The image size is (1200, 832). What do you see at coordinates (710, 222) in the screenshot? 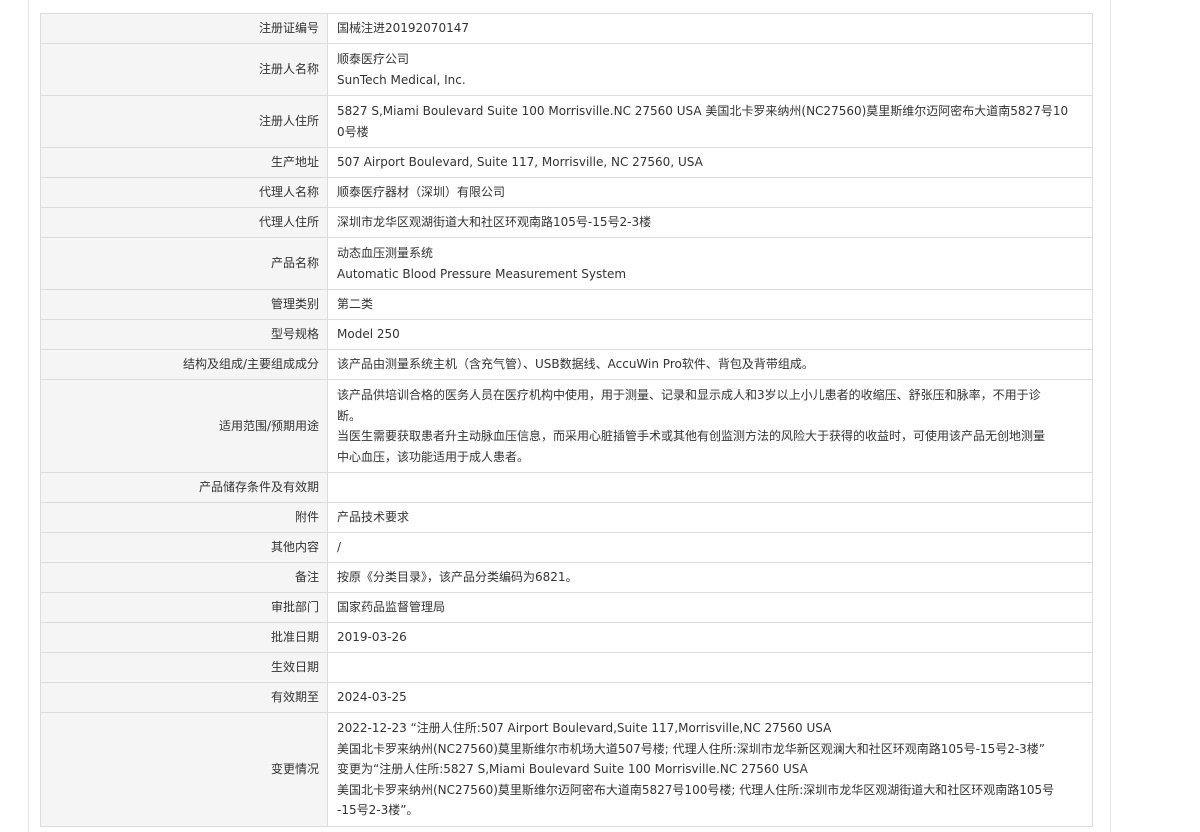
I see `field-value: 深圳市龙华区观湖街道大和社区环观南路105号-15号2-3楼` at bounding box center [710, 222].